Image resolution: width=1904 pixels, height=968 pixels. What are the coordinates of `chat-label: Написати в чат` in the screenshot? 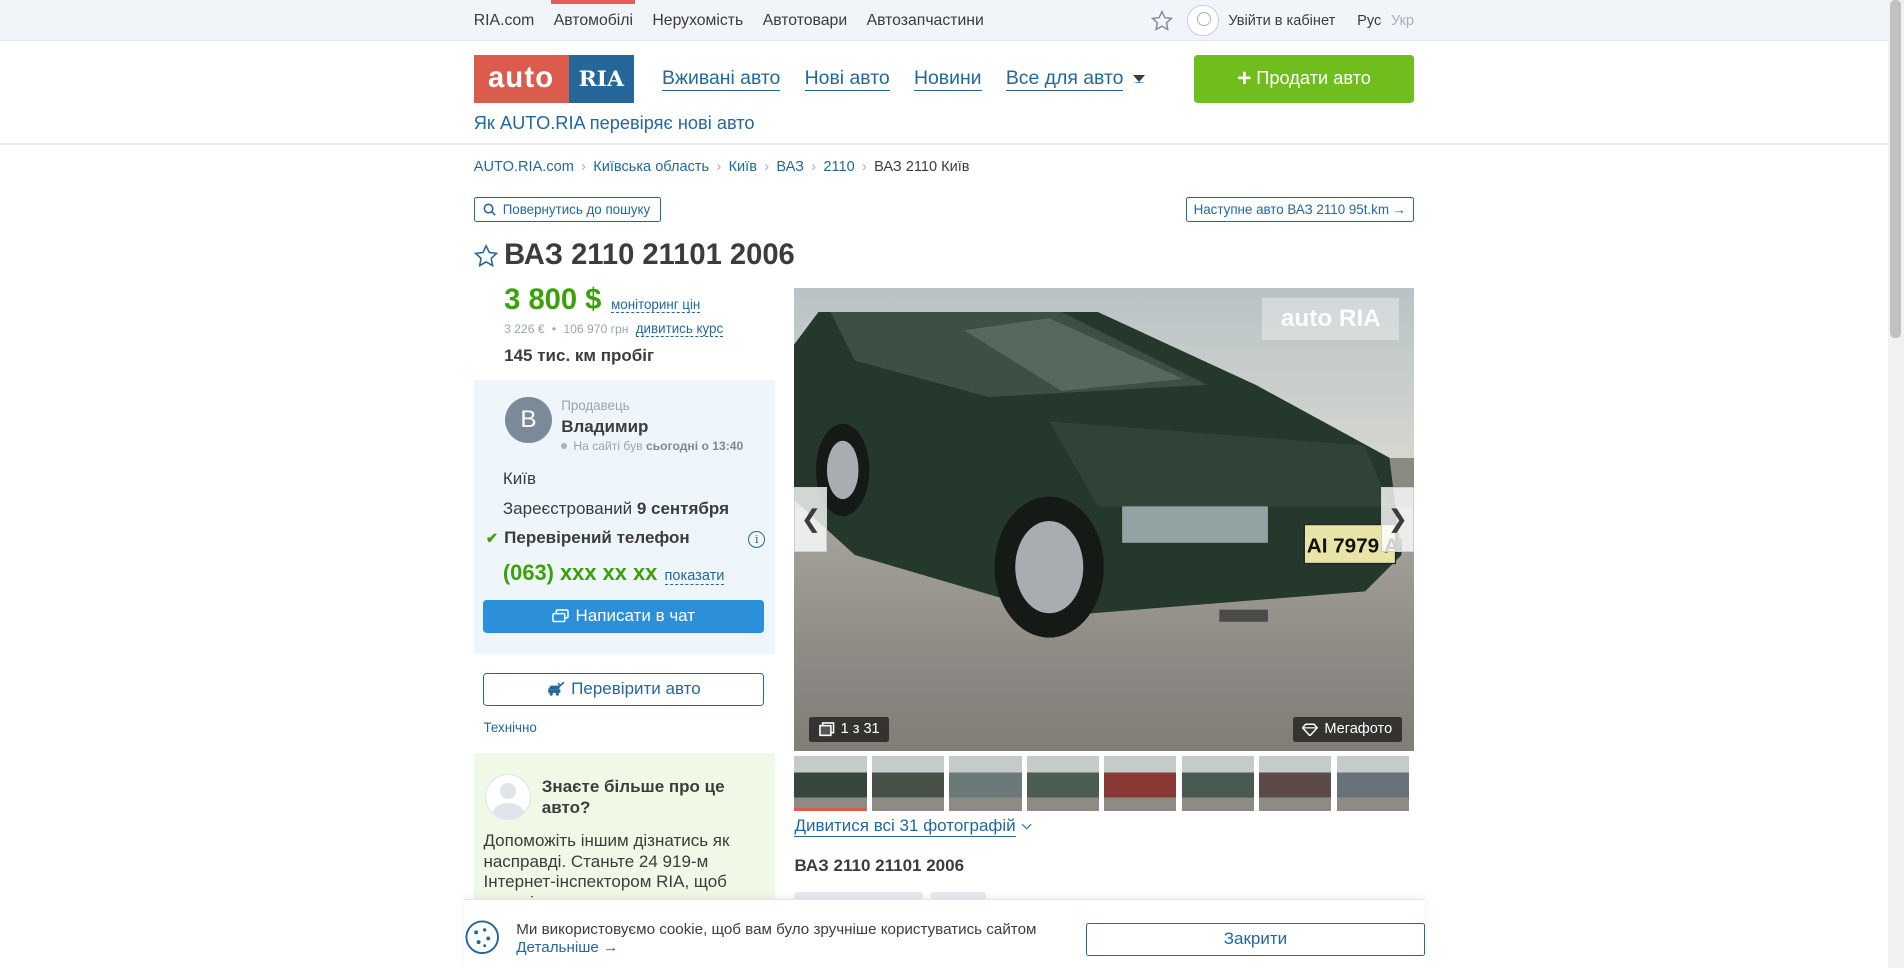 It's located at (635, 616).